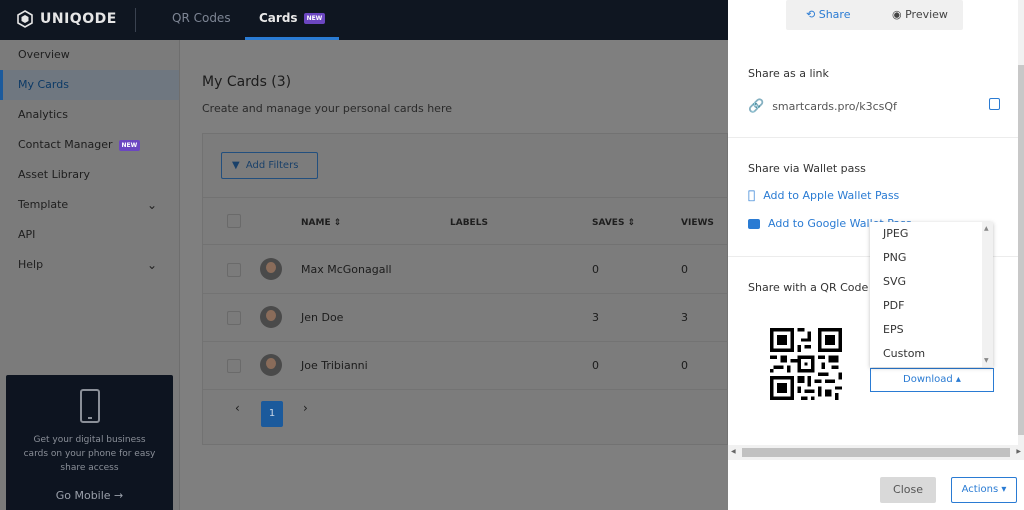 This screenshot has width=1024, height=510. What do you see at coordinates (827, 195) in the screenshot?
I see `apple-wallet-label: Add to Apple Wallet Pass` at bounding box center [827, 195].